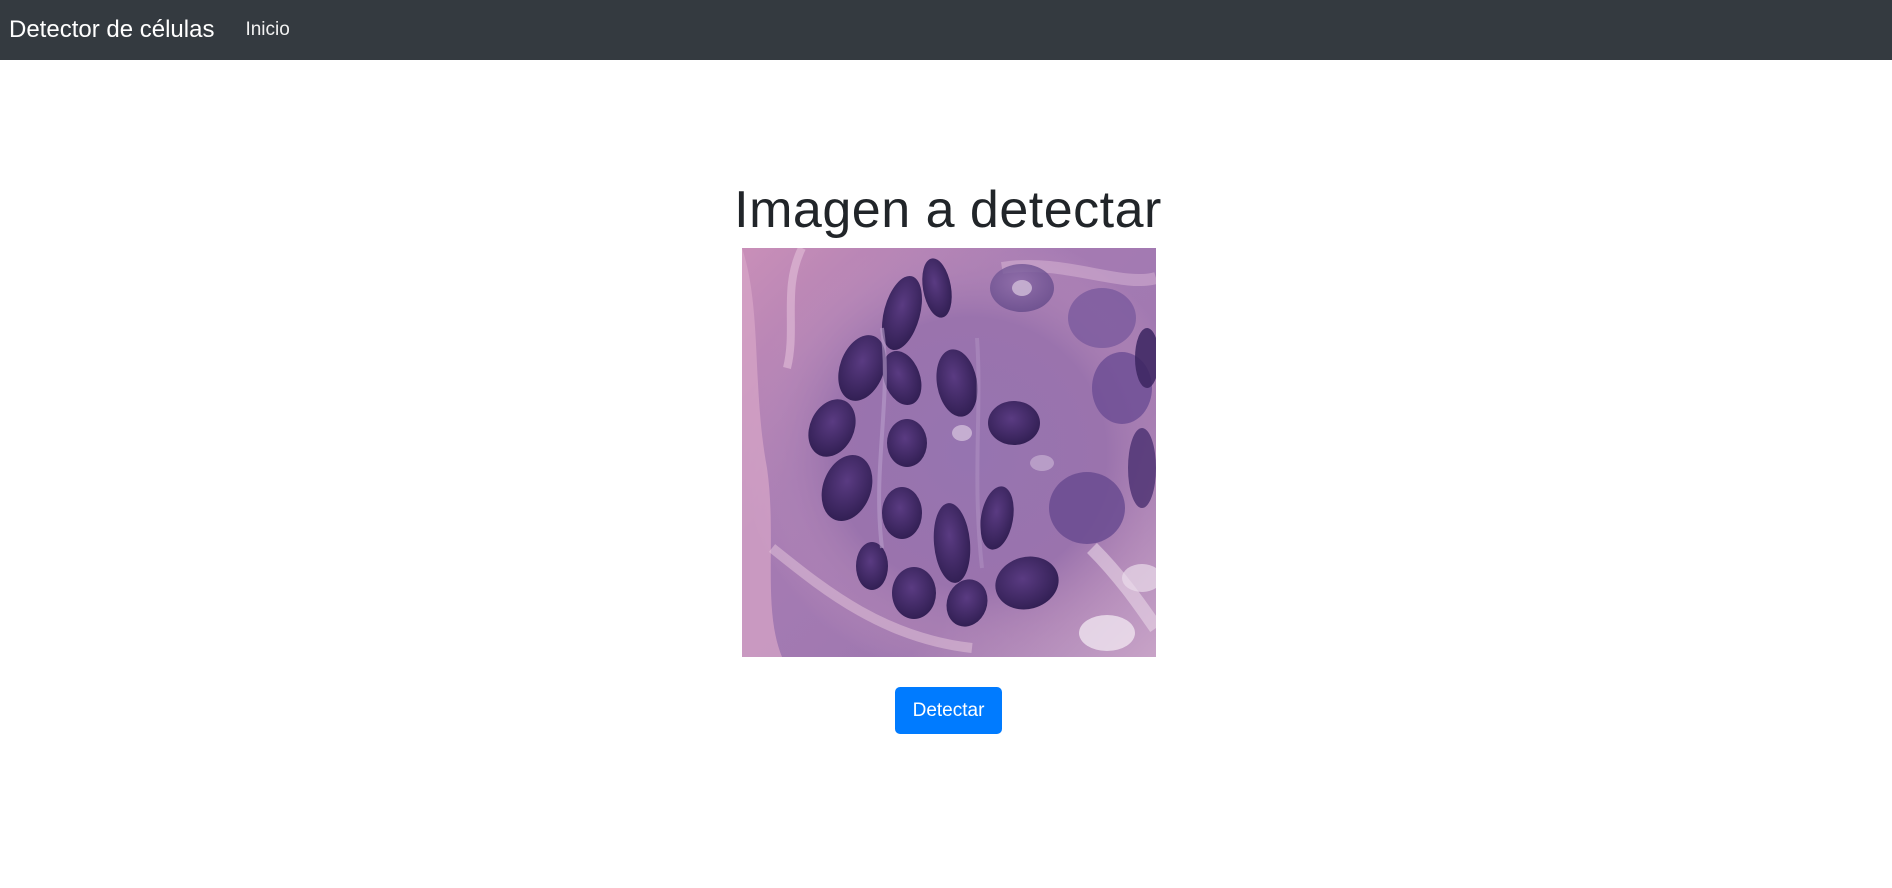 The width and height of the screenshot is (1892, 888). Describe the element at coordinates (946, 30) in the screenshot. I see `top-navbar: Detector de células Inicio` at that location.